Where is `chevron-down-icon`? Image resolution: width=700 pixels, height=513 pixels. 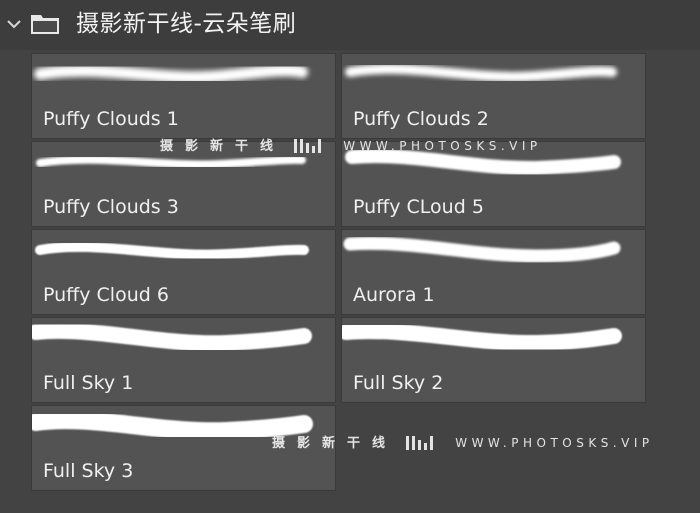 chevron-down-icon is located at coordinates (14, 24).